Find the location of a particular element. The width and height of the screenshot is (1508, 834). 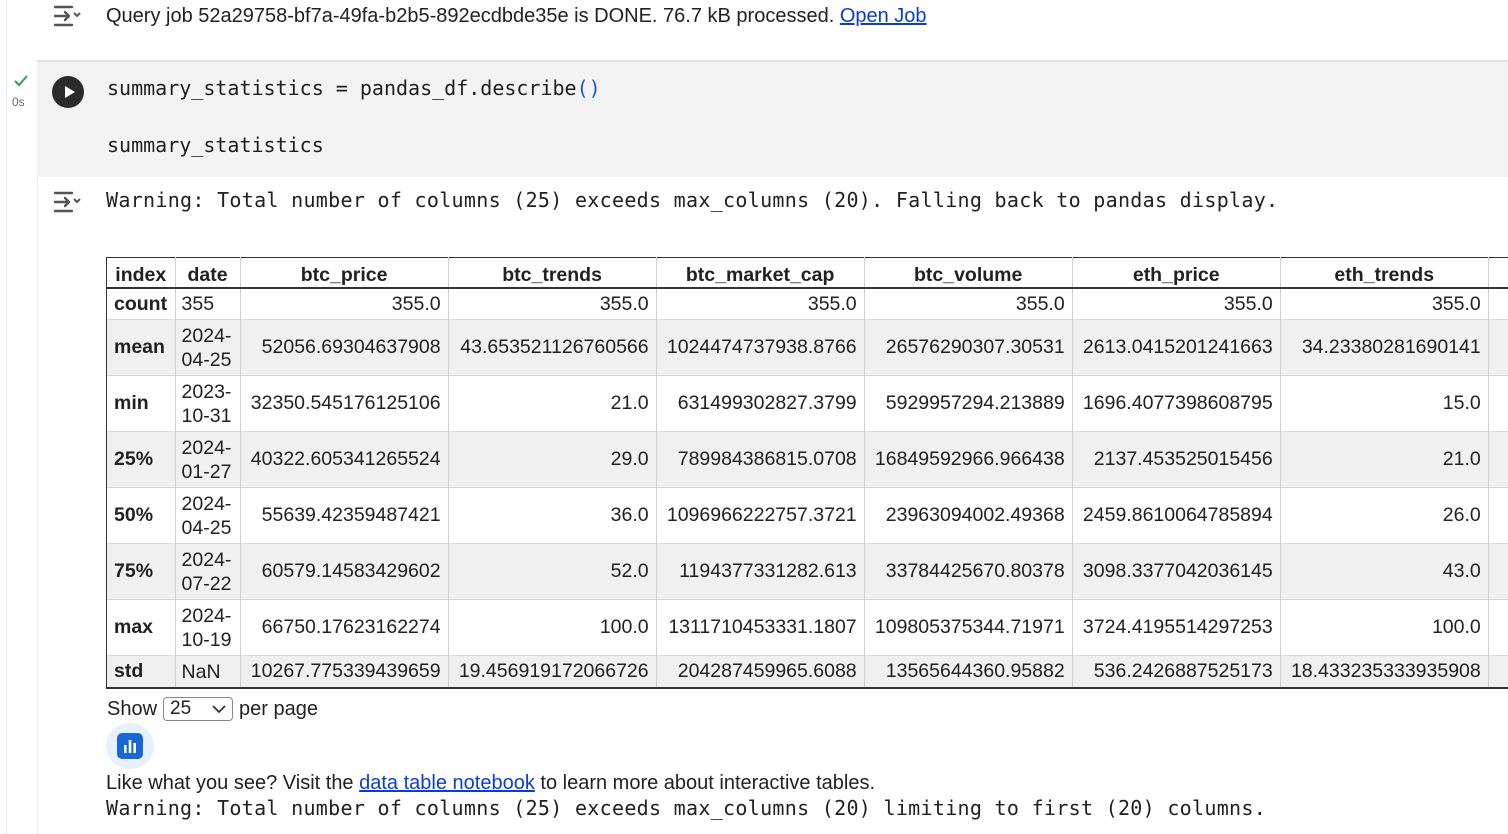

row-label: count is located at coordinates (141, 304).